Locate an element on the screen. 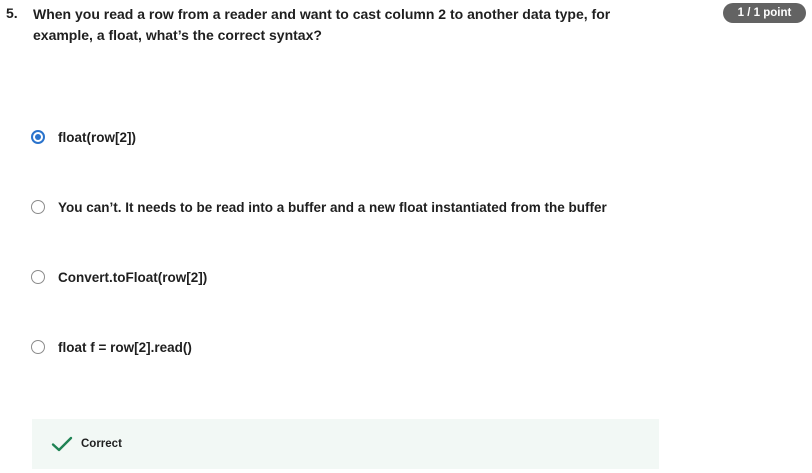 The width and height of the screenshot is (812, 473). option-3: Convert.toFloat(row[2]) is located at coordinates (119, 277).